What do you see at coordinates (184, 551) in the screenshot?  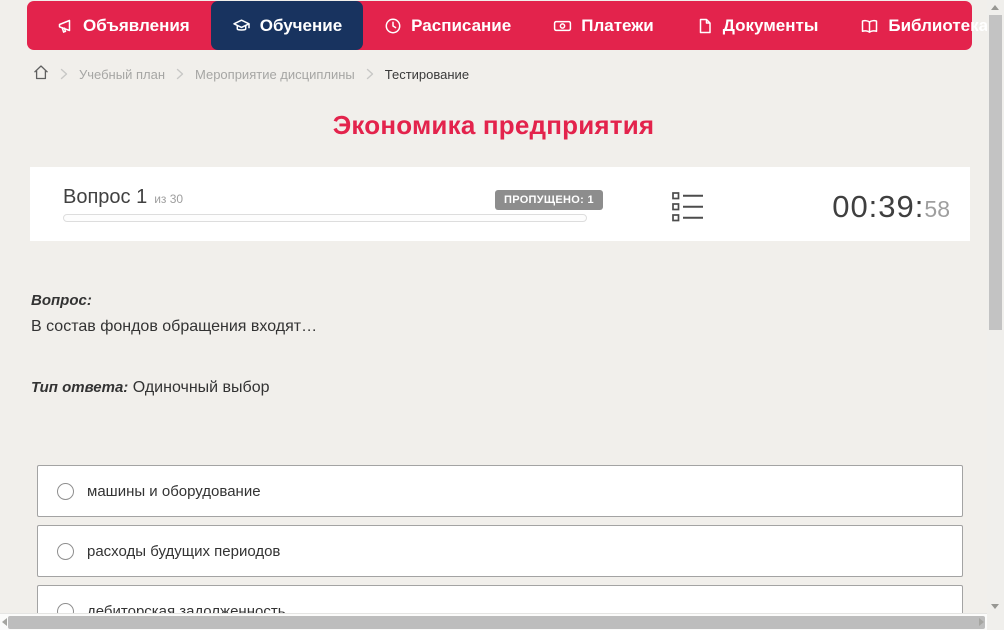 I see `answer-option-label: расходы будущих периодов` at bounding box center [184, 551].